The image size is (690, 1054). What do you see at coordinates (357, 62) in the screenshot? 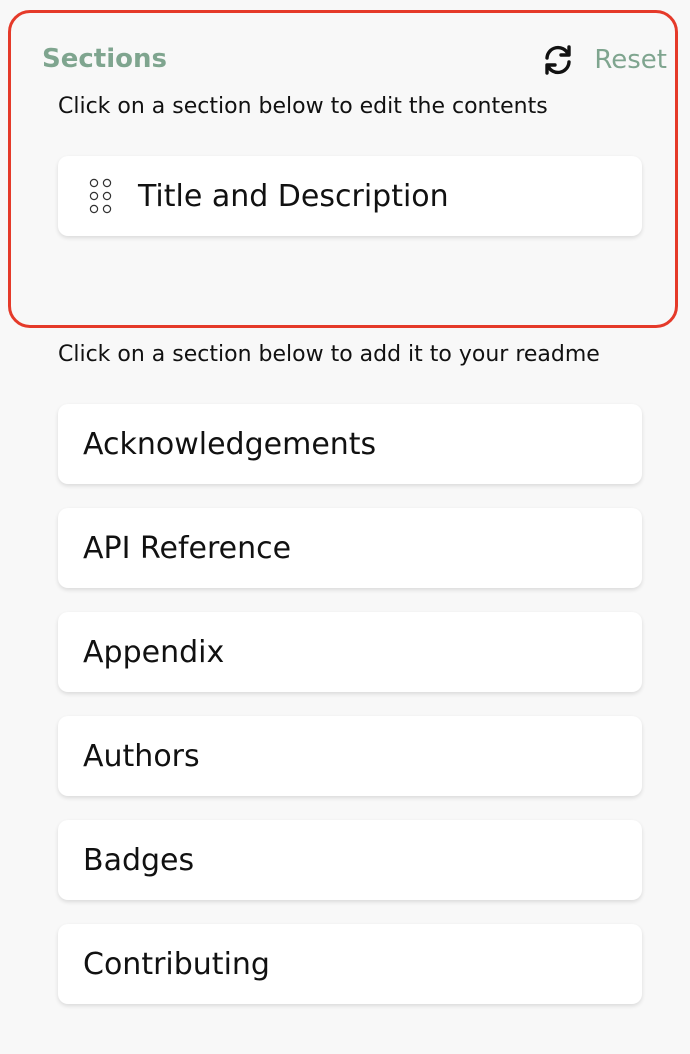
I see `sections-header: Sections Reset` at bounding box center [357, 62].